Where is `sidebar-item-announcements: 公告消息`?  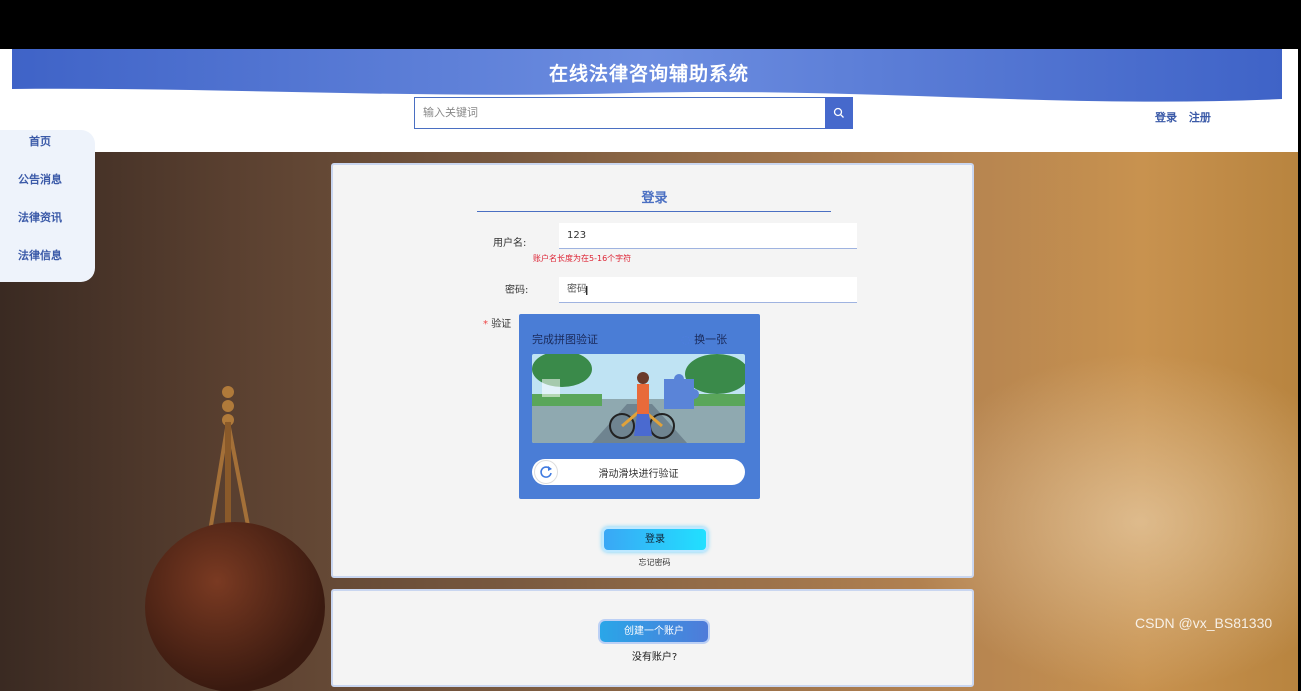 sidebar-item-announcements: 公告消息 is located at coordinates (40, 179).